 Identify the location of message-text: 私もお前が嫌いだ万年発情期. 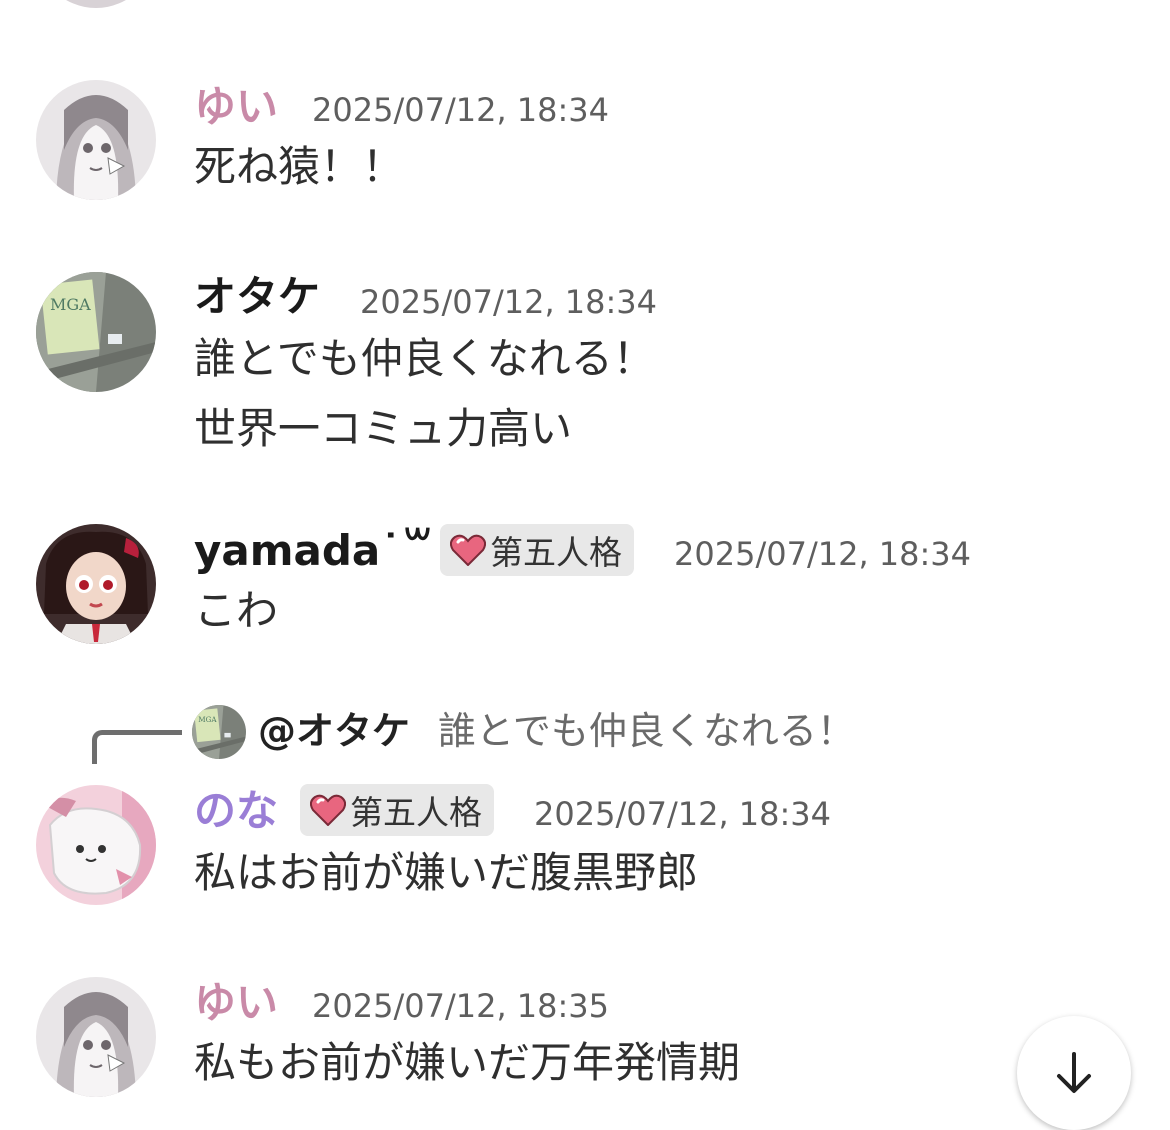
(467, 1062).